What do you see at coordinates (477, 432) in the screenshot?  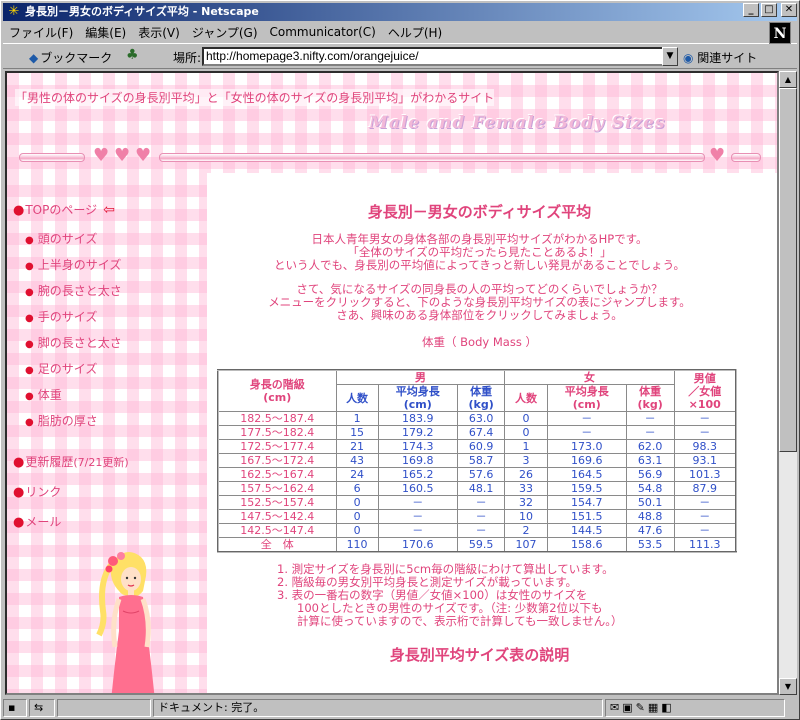 I see `table-row: 177.5～182.4 15 179.2 67.4 0 －－－` at bounding box center [477, 432].